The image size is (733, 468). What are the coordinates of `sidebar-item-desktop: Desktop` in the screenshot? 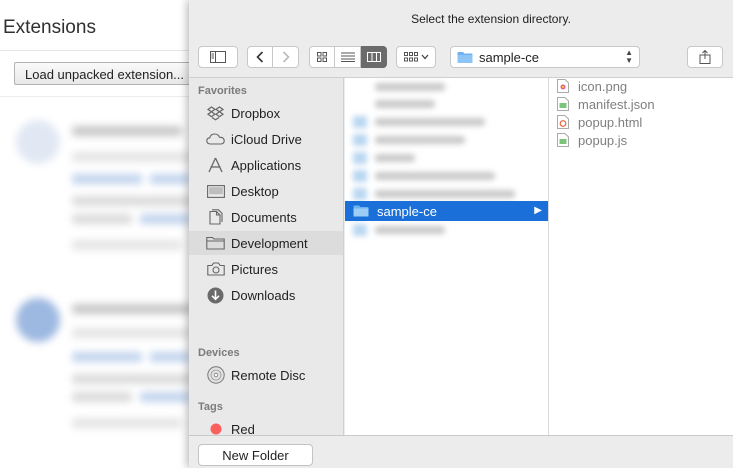 It's located at (266, 191).